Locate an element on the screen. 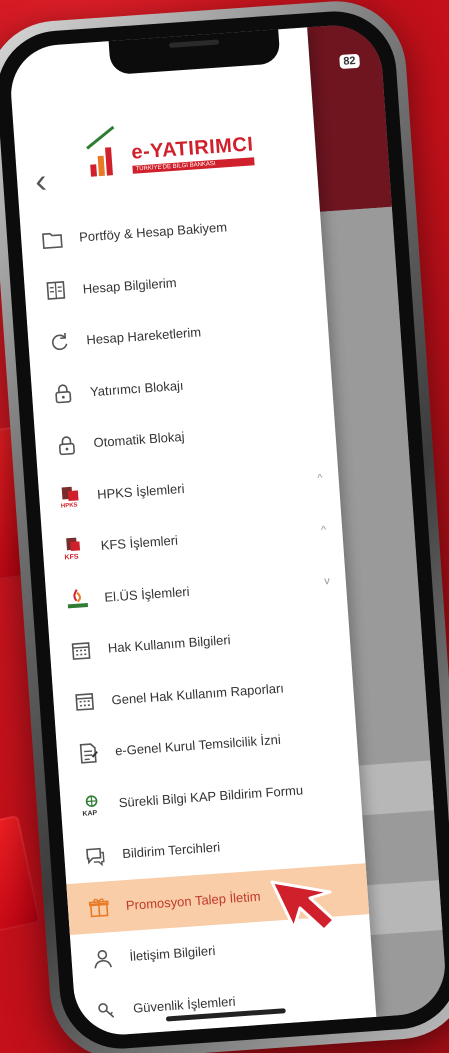  app-logo: e-YATIRIMCI TÜRKİYE'DE BİLGİ BANKASI is located at coordinates (170, 153).